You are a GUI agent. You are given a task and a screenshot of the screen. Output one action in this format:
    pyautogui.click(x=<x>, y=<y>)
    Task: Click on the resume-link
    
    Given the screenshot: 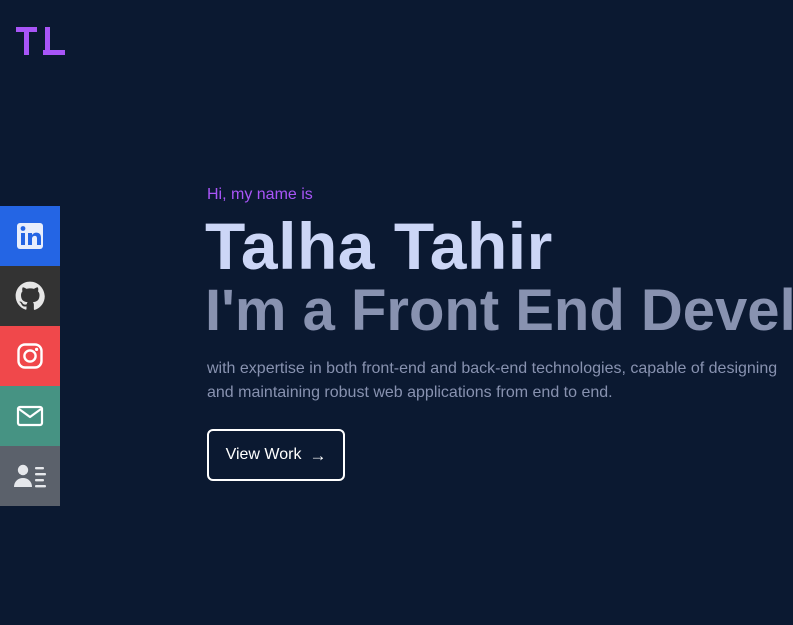 What is the action you would take?
    pyautogui.click(x=30, y=476)
    